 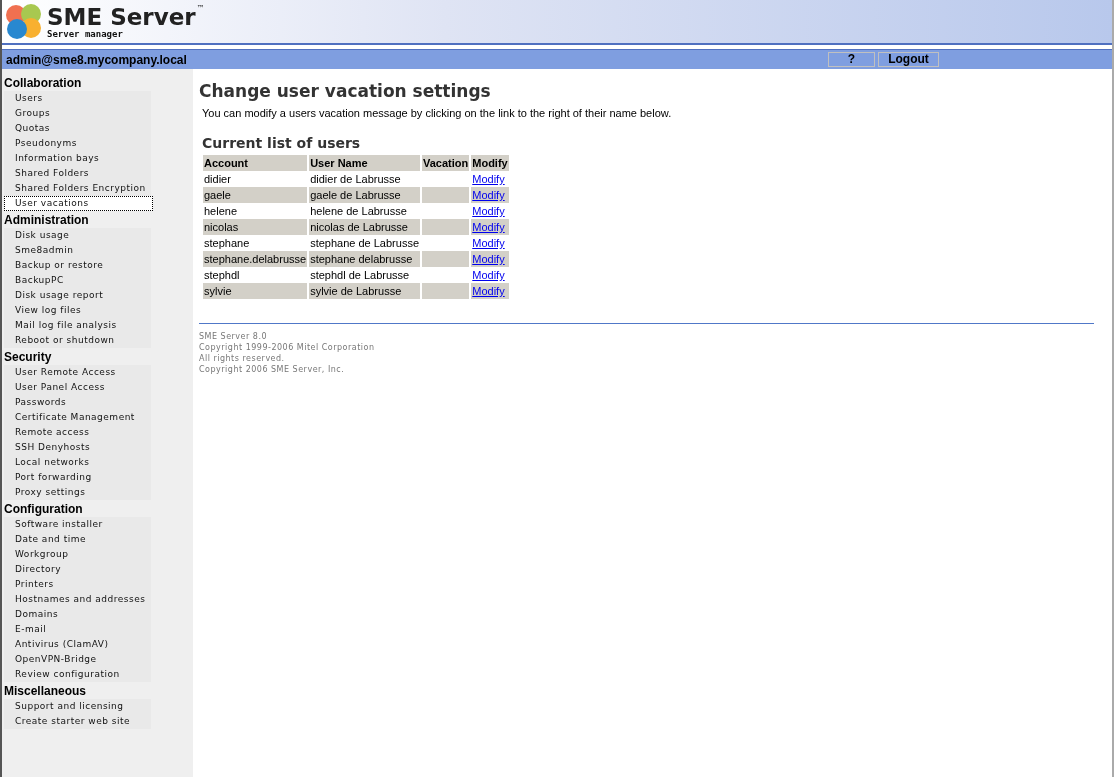 What do you see at coordinates (242, 358) in the screenshot?
I see `footer-text: All rights reserved.` at bounding box center [242, 358].